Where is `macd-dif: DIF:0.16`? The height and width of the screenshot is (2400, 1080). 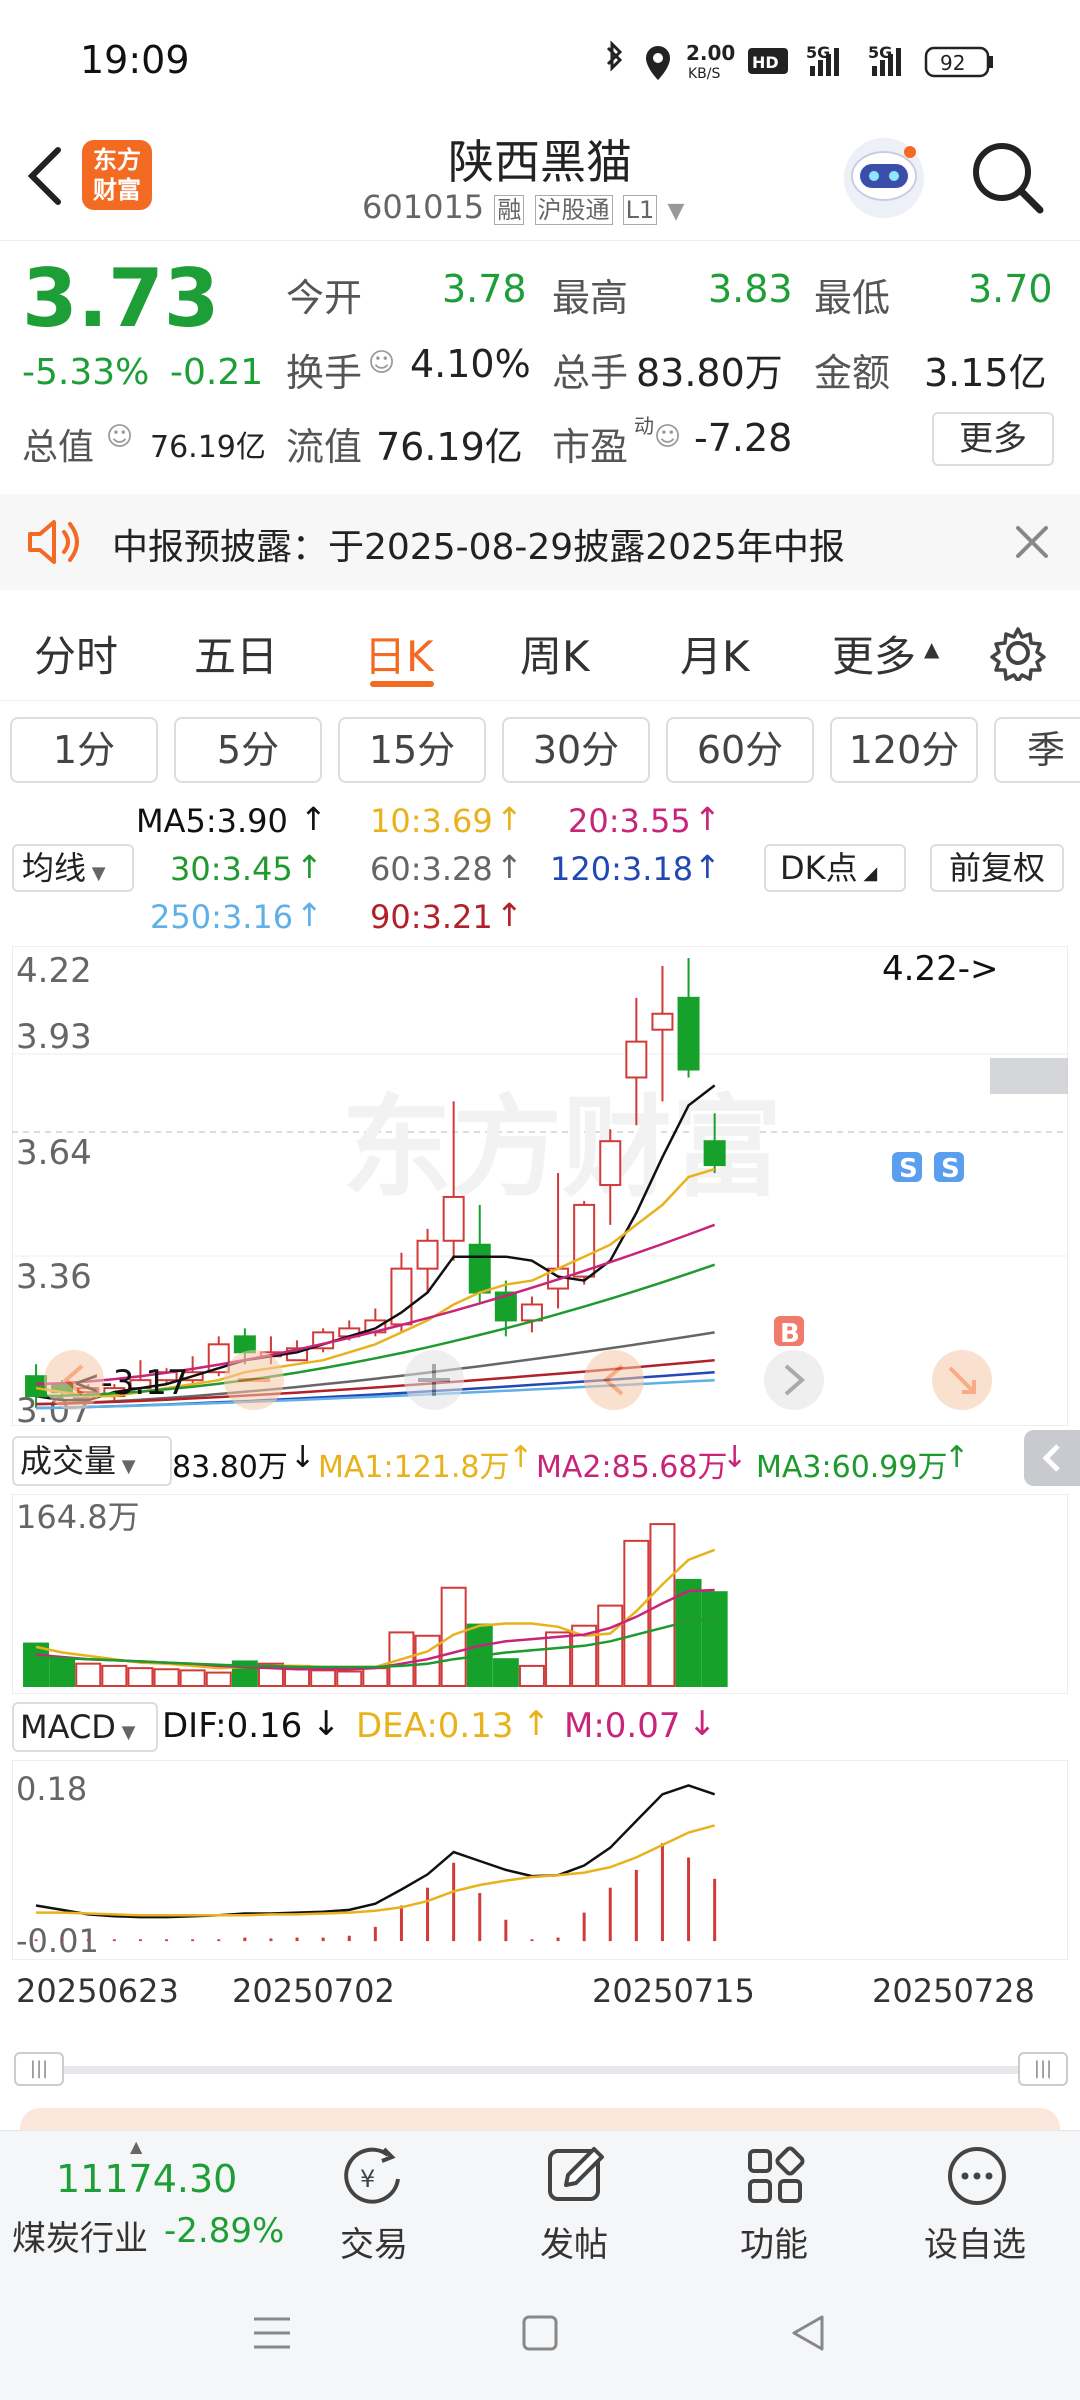 macd-dif: DIF:0.16 is located at coordinates (232, 1726).